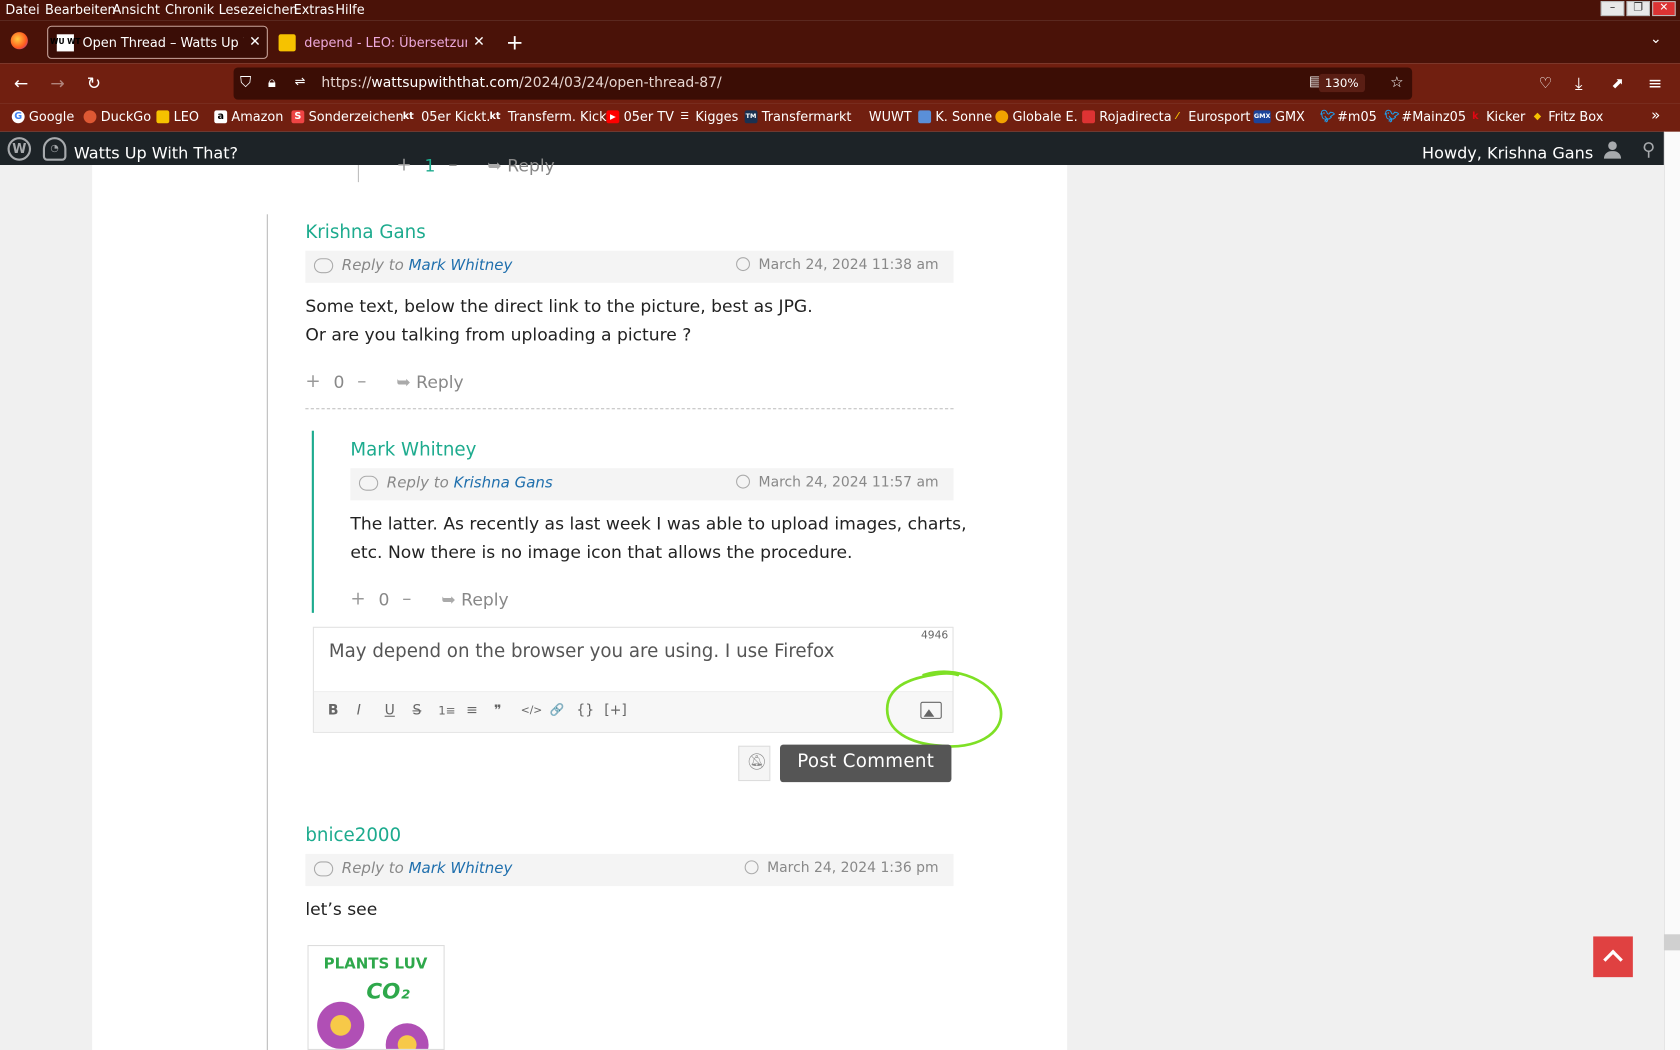 This screenshot has width=1680, height=1050. What do you see at coordinates (837, 482) in the screenshot?
I see `comment-date: March 24, 2024 11:57 am` at bounding box center [837, 482].